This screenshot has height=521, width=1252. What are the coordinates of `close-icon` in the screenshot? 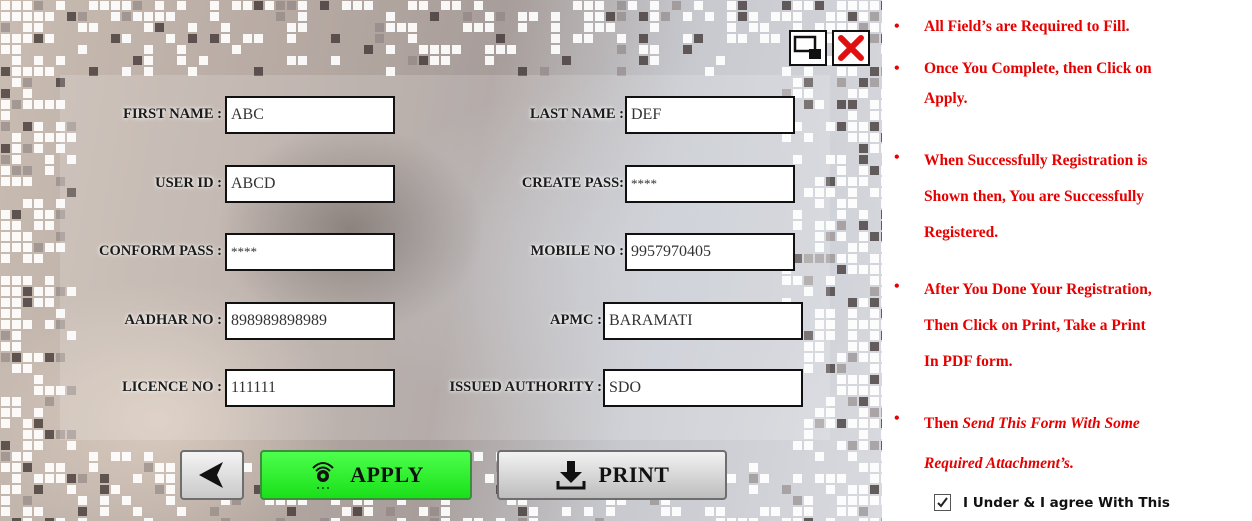 It's located at (851, 48).